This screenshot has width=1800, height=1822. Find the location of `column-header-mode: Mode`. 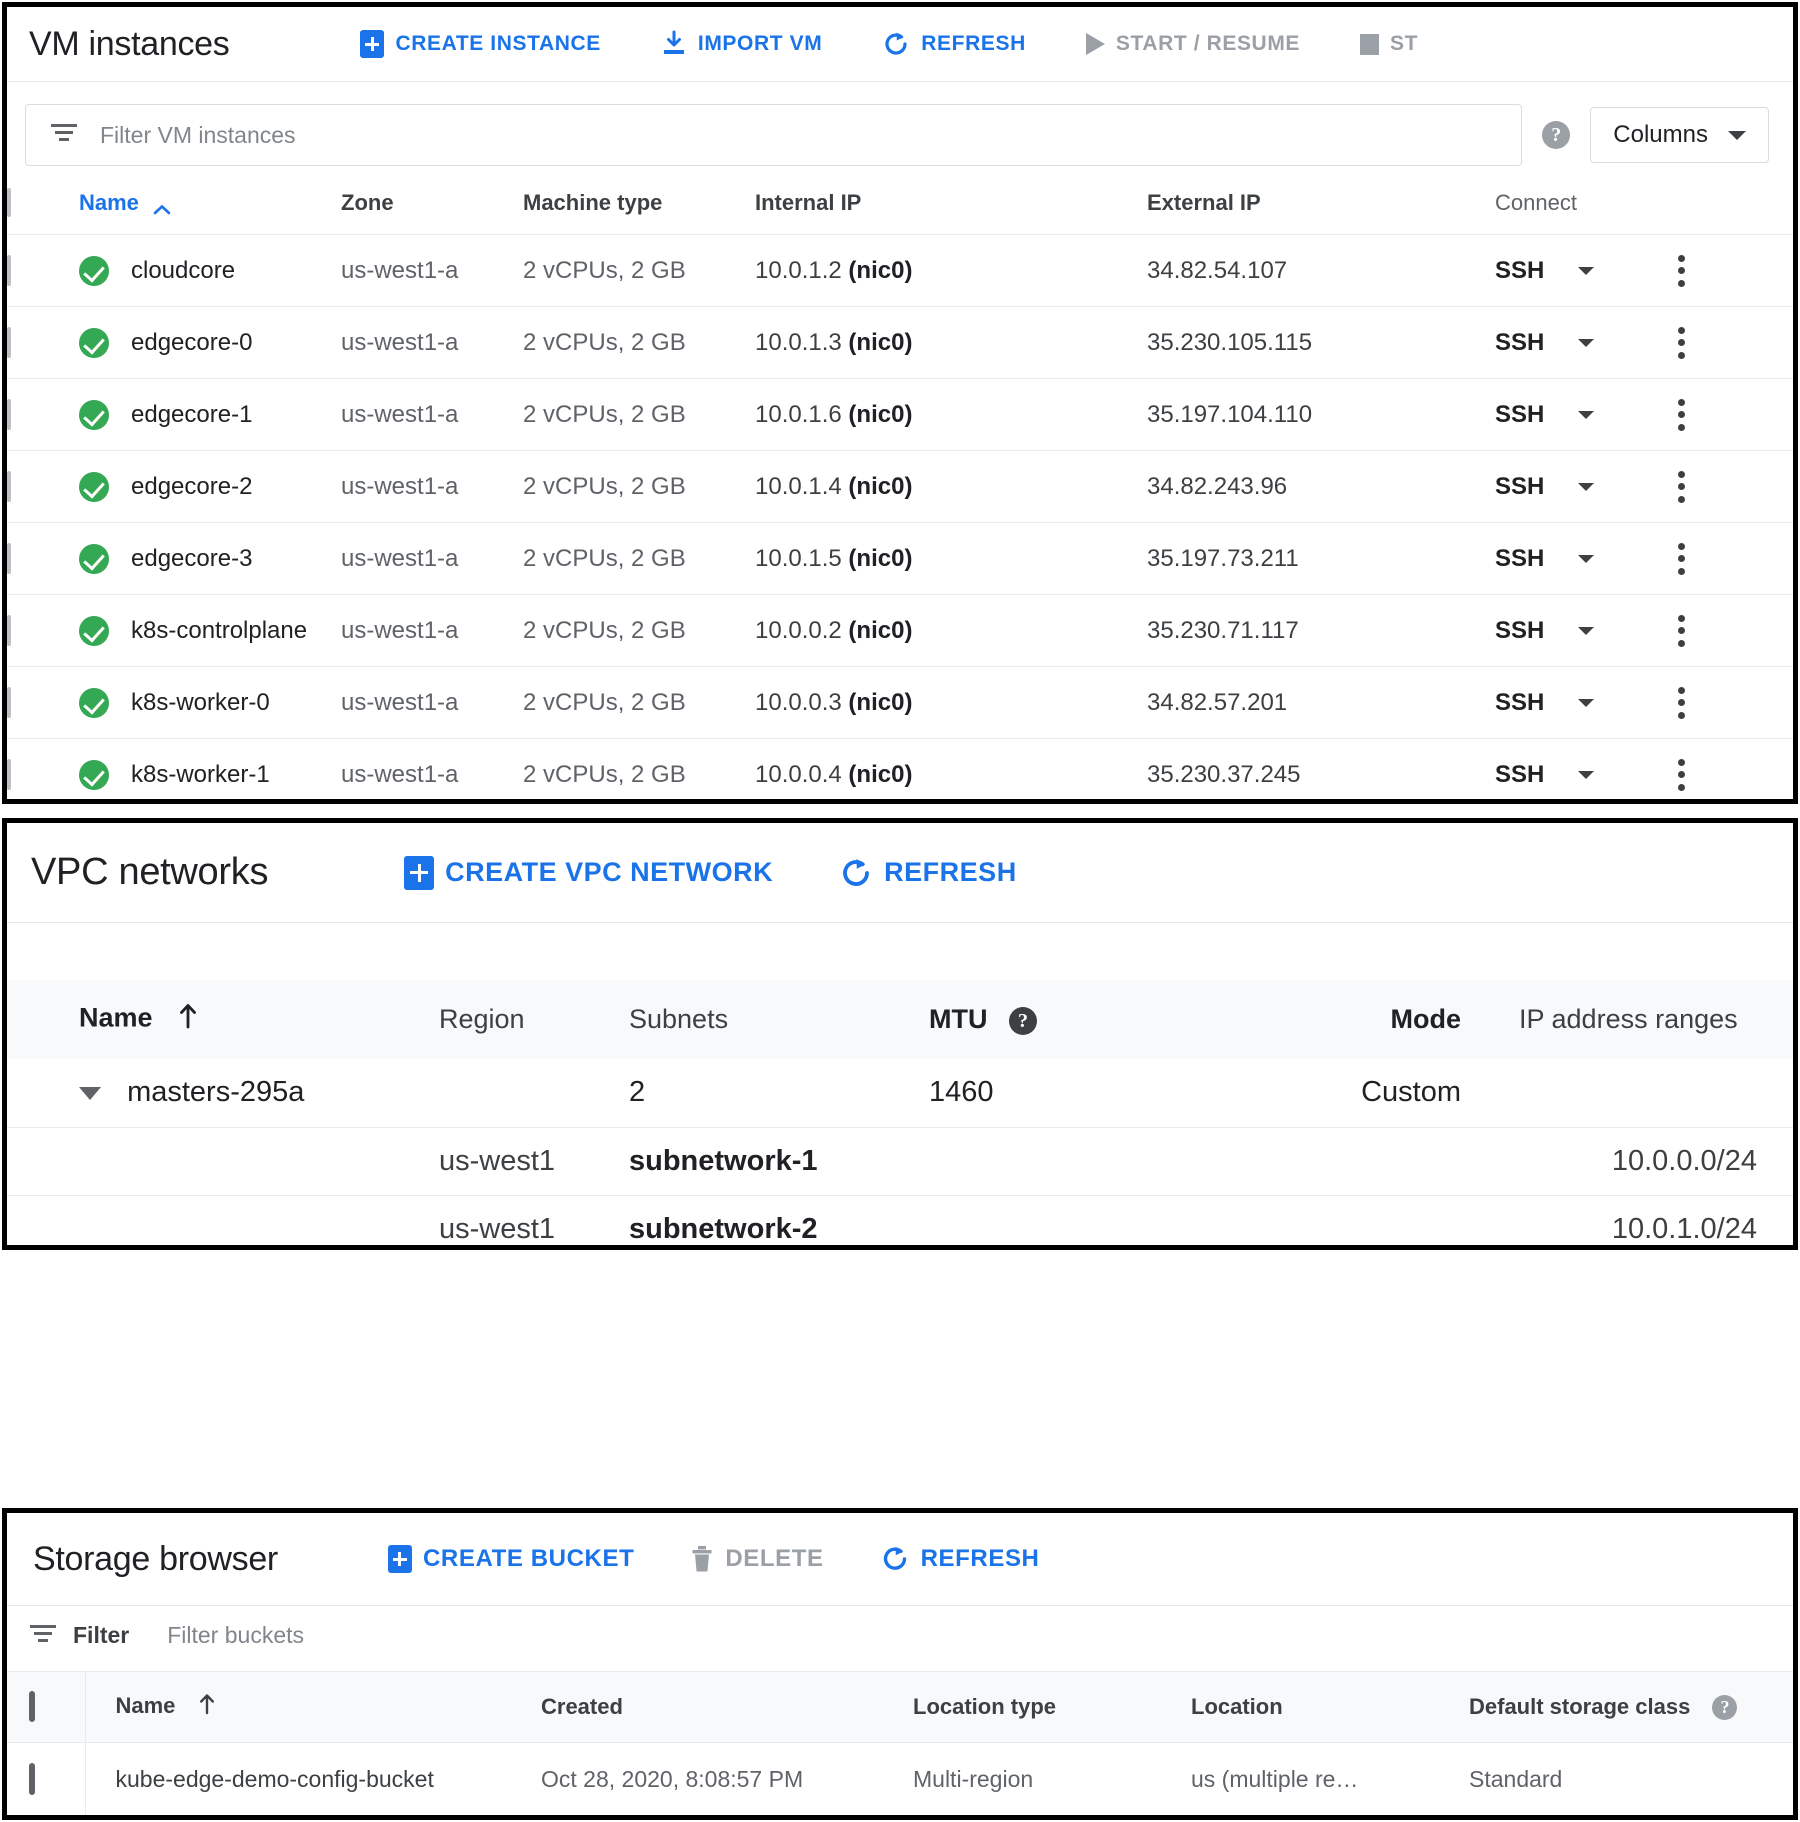

column-header-mode: Mode is located at coordinates (1379, 1019).